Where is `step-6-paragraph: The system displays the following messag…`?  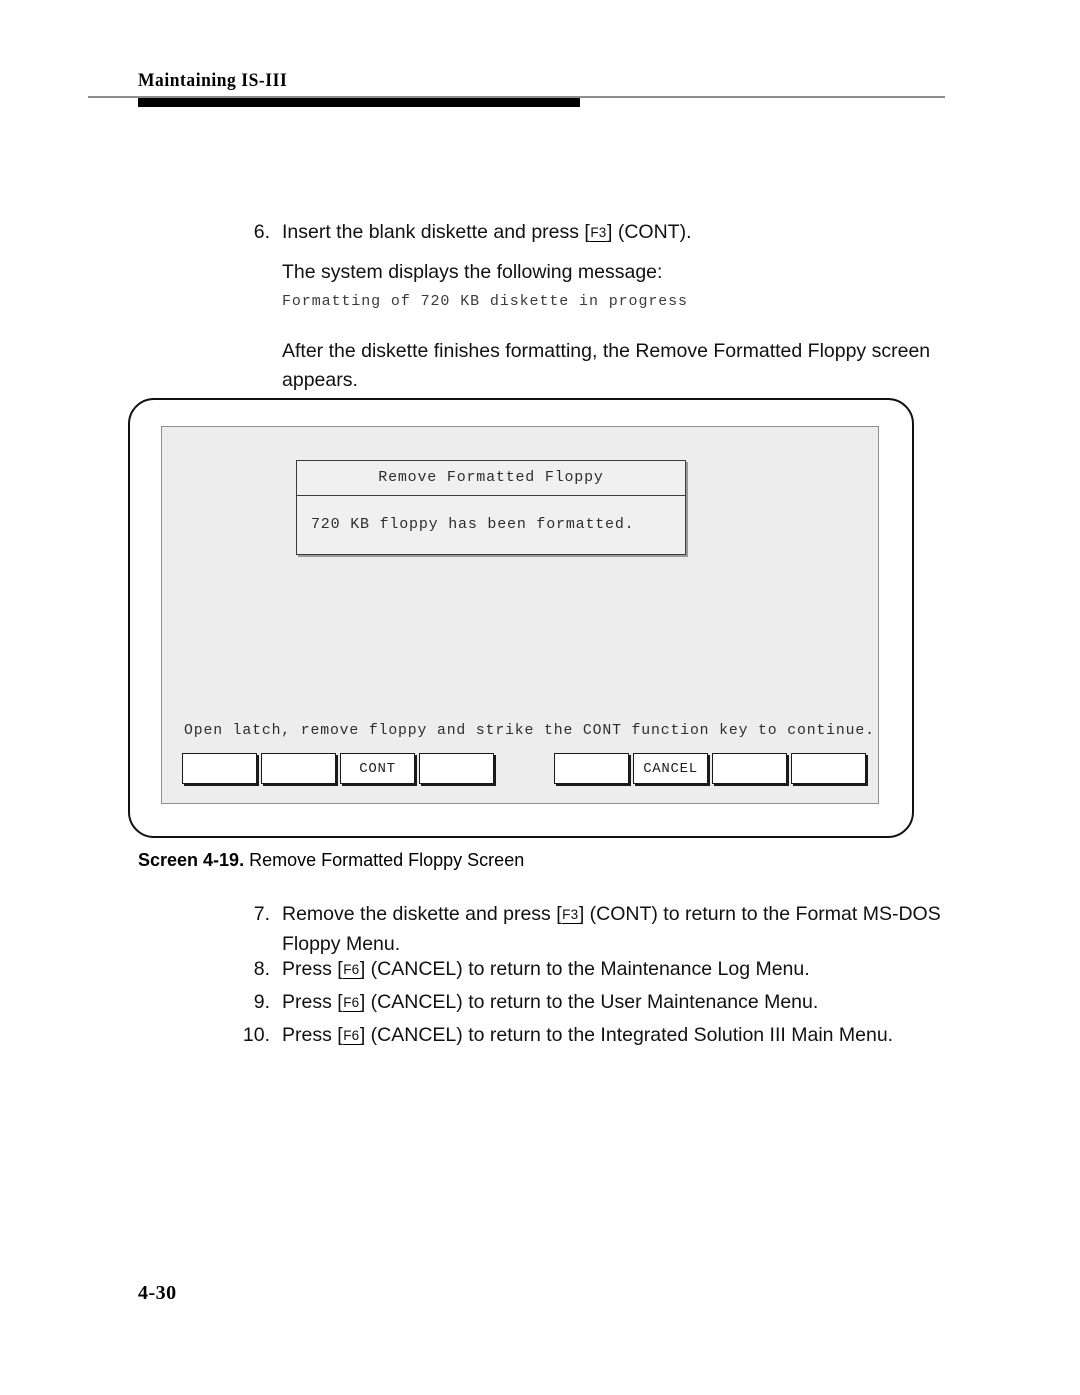
step-6-paragraph: The system displays the following messag… is located at coordinates (472, 272).